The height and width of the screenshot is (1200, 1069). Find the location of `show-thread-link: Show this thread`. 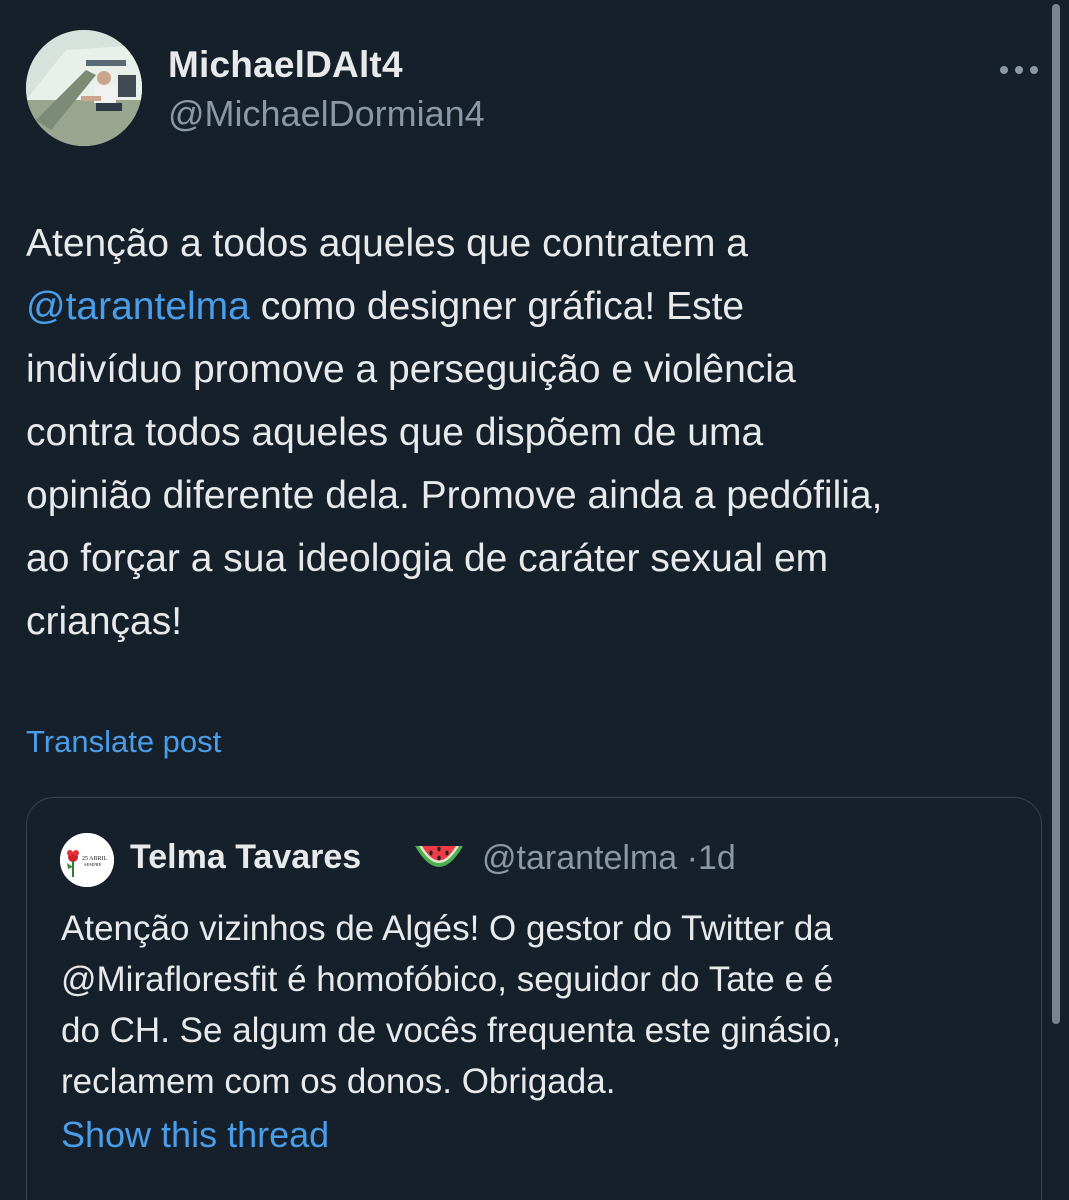

show-thread-link: Show this thread is located at coordinates (195, 1135).